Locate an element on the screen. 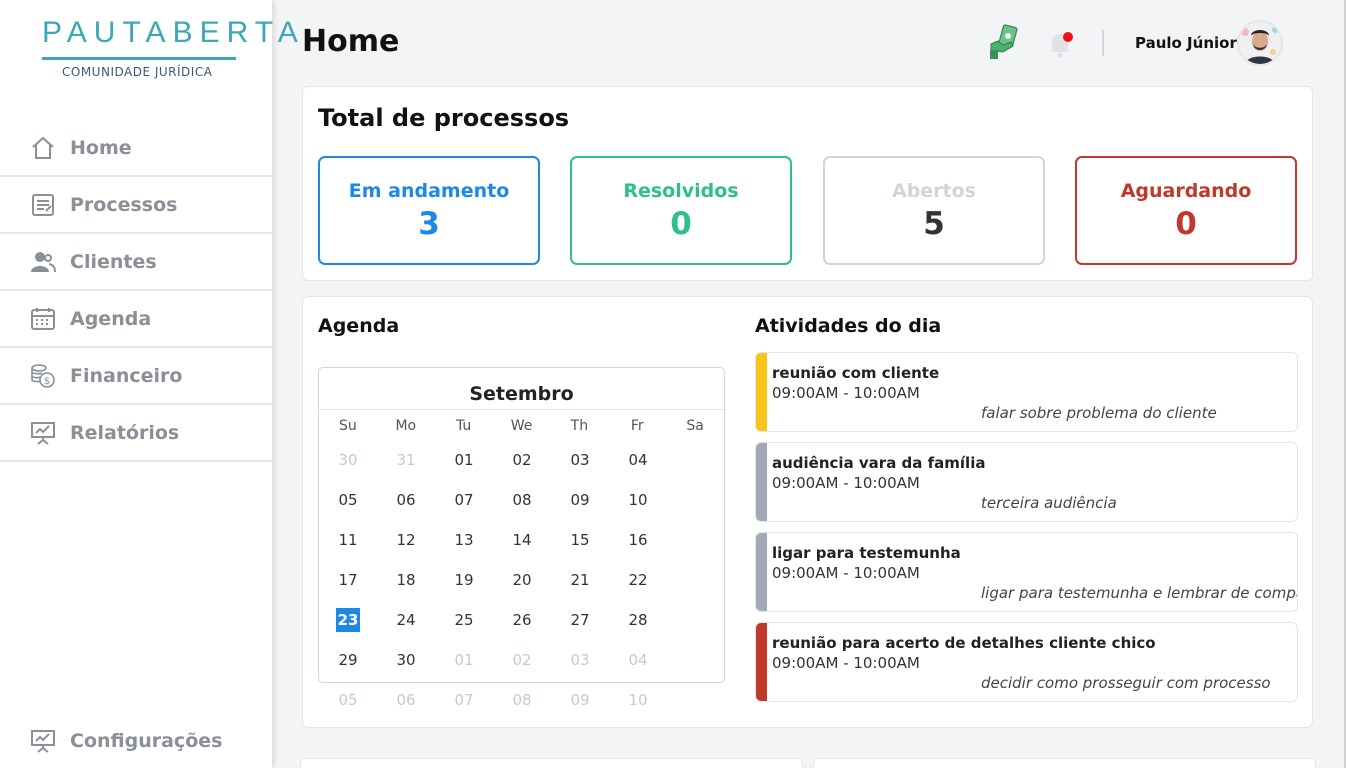 This screenshot has width=1346, height=768. calendar-day: 26 is located at coordinates (522, 620).